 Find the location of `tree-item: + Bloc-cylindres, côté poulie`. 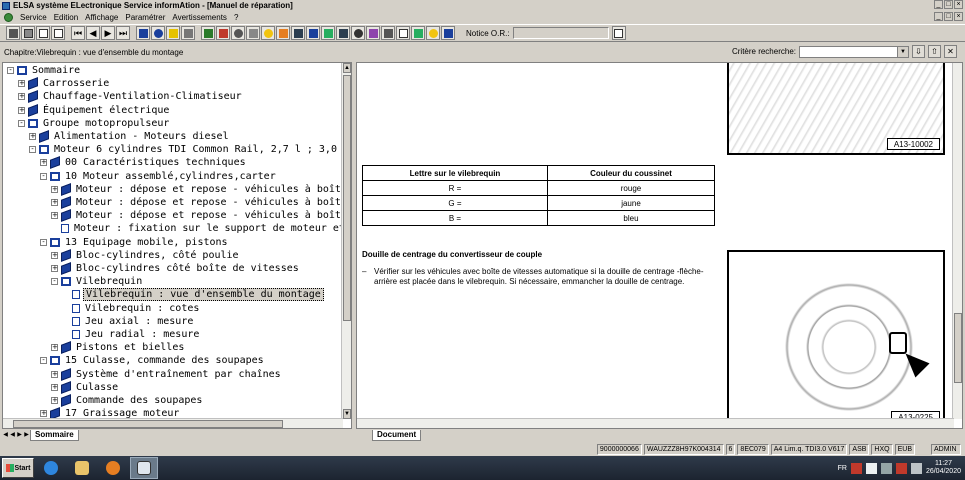

tree-item: + Bloc-cylindres, côté poulie is located at coordinates (146, 255).